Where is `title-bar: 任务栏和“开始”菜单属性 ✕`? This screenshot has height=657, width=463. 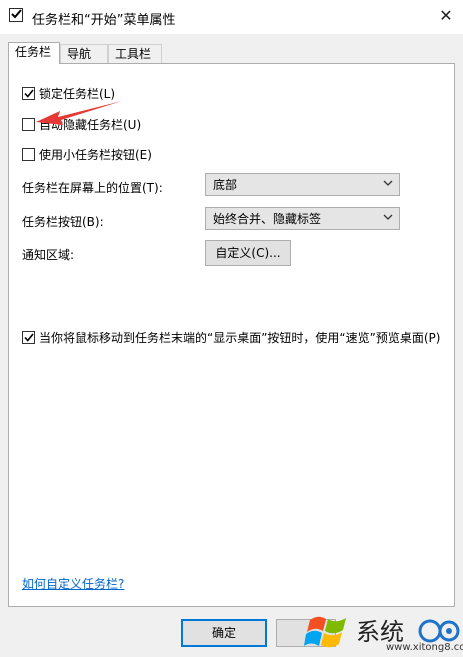
title-bar: 任务栏和“开始”菜单属性 ✕ is located at coordinates (231, 17).